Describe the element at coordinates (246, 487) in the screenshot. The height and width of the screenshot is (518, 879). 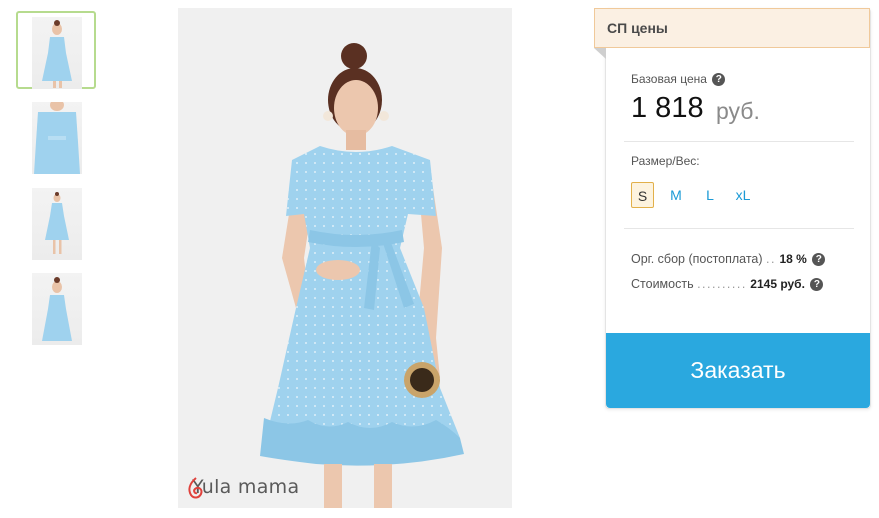
I see `brand-name: Yula mama` at that location.